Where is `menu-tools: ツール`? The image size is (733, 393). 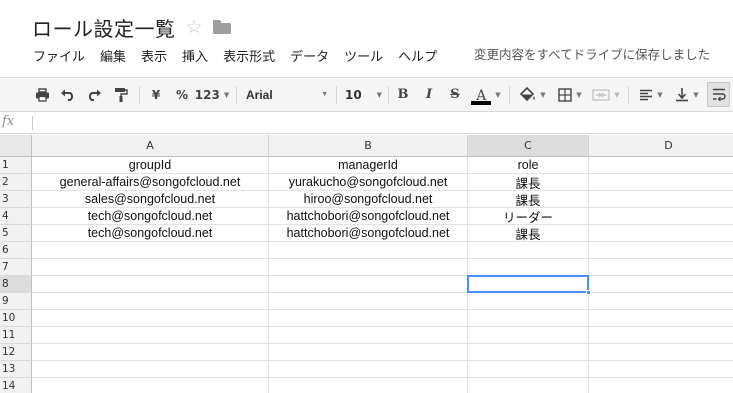 menu-tools: ツール is located at coordinates (363, 55).